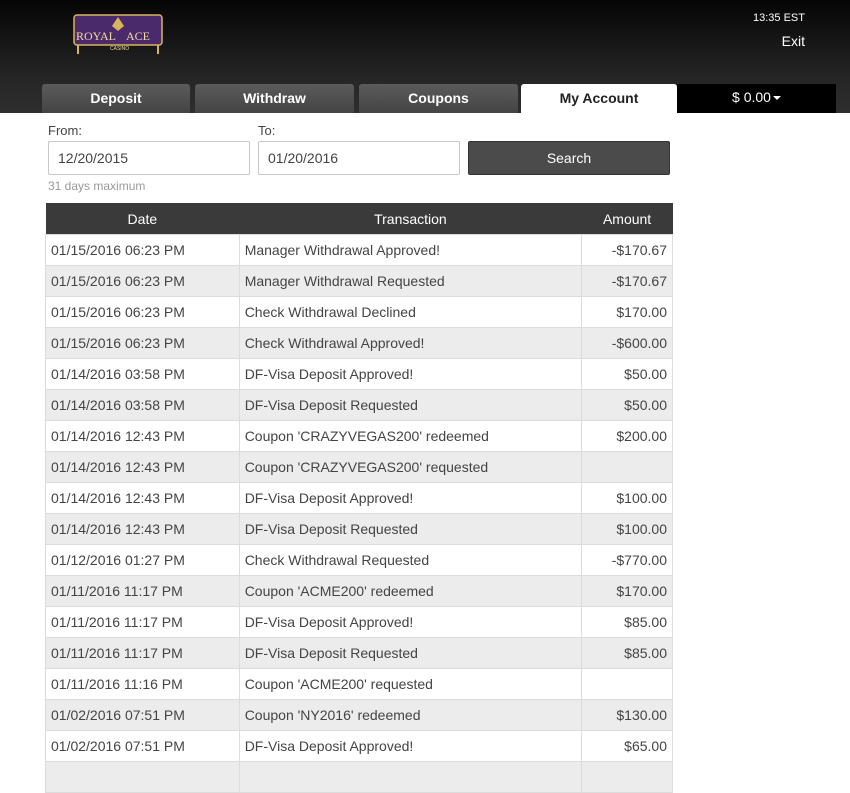 This screenshot has width=850, height=793. Describe the element at coordinates (569, 158) in the screenshot. I see `search-button: Search` at that location.